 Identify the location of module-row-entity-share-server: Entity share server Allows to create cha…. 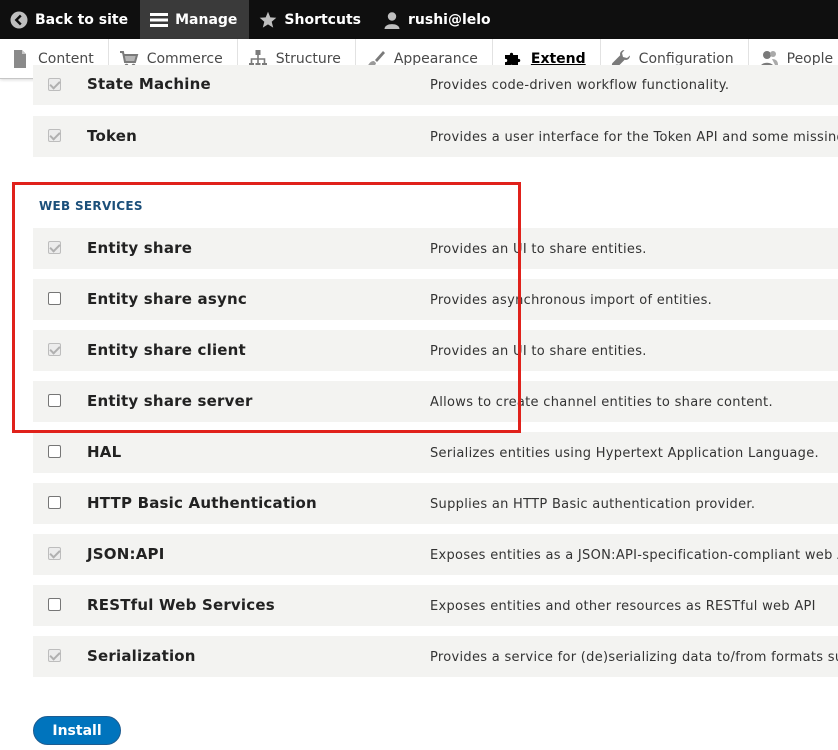
(435, 401).